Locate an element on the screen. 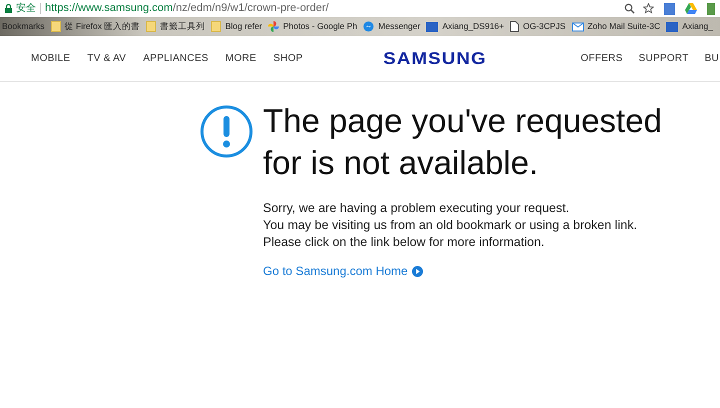 The image size is (720, 408). nav-link: SUPPORT is located at coordinates (663, 58).